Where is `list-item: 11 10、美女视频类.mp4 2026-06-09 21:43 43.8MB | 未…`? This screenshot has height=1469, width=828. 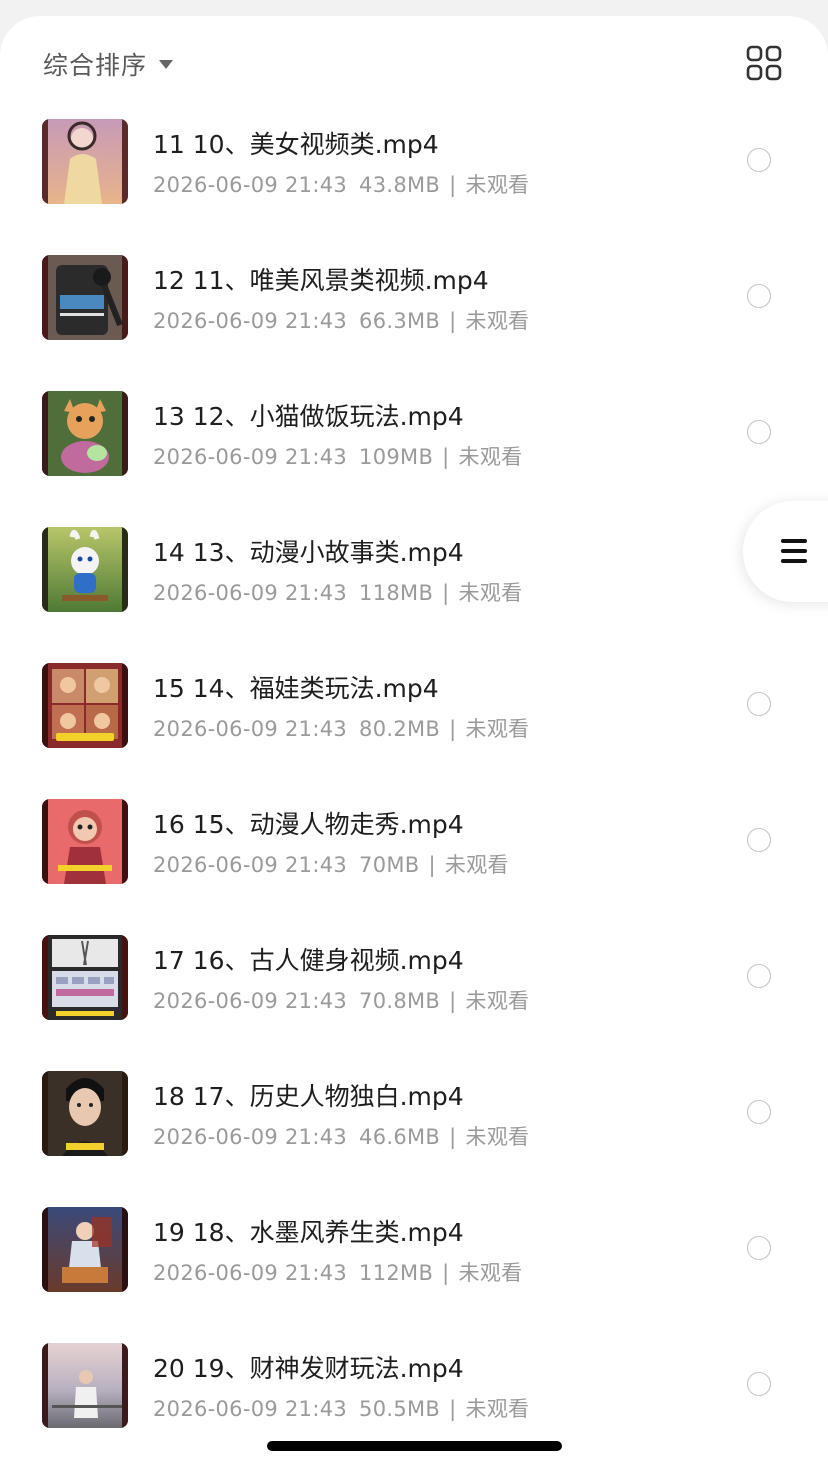
list-item: 11 10、美女视频类.mp4 2026-06-09 21:43 43.8MB | 未… is located at coordinates (414, 174).